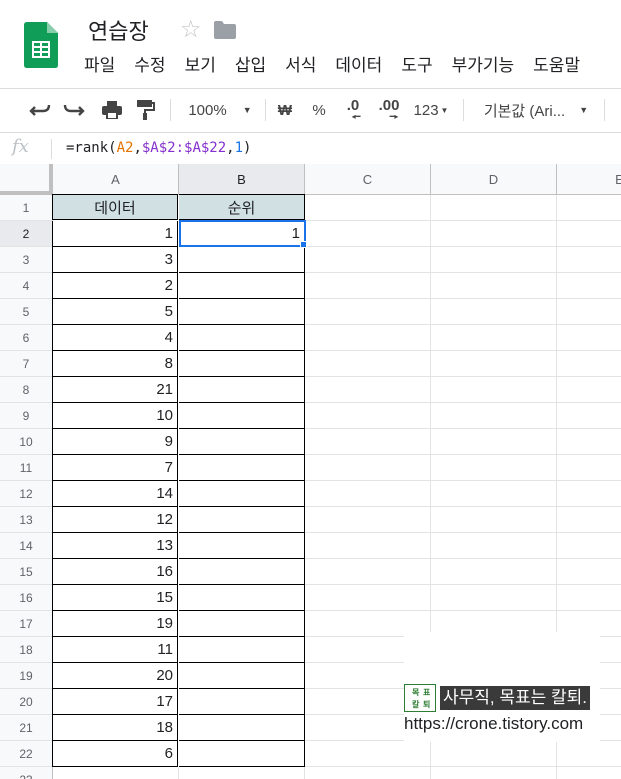  Describe the element at coordinates (116, 179) in the screenshot. I see `column-header-a: A` at that location.